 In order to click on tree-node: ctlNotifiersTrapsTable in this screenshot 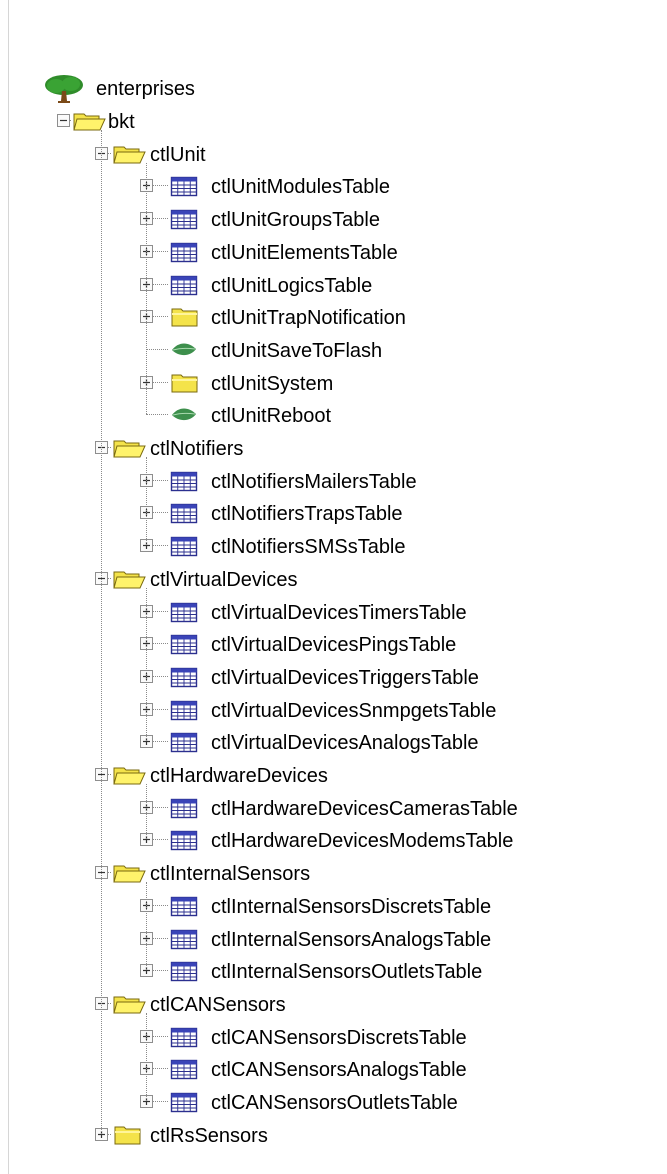, I will do `click(320, 514)`.